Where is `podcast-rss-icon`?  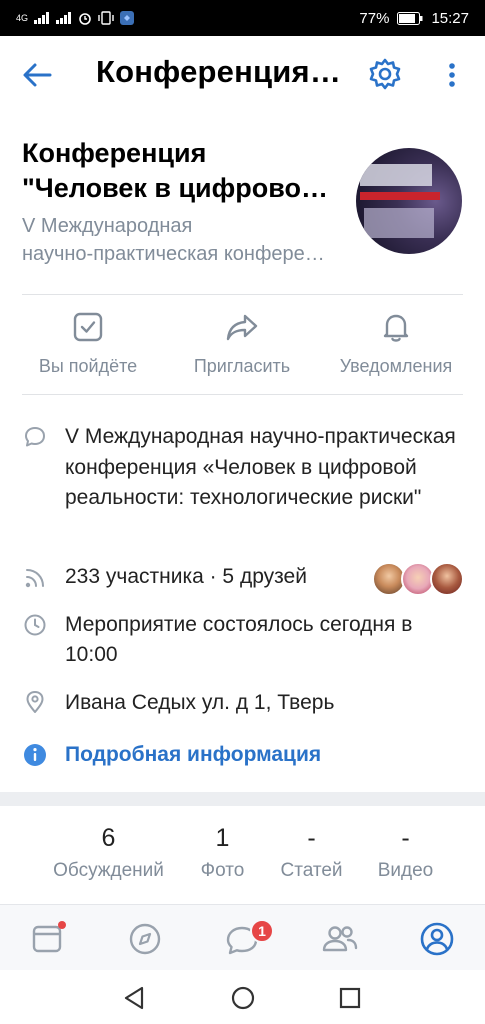 podcast-rss-icon is located at coordinates (34, 578).